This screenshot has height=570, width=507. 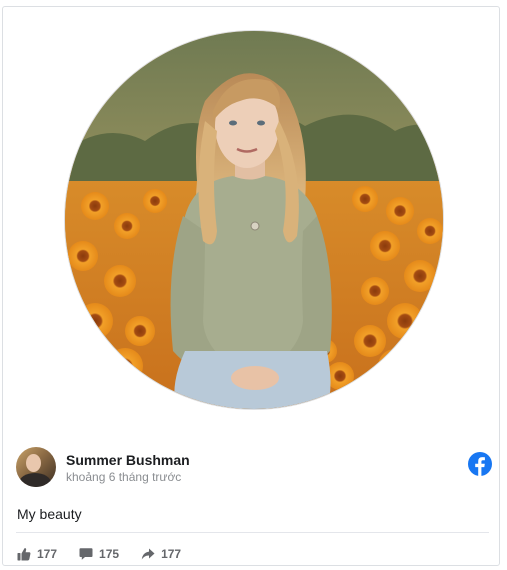 I want to click on divider, so click(x=252, y=532).